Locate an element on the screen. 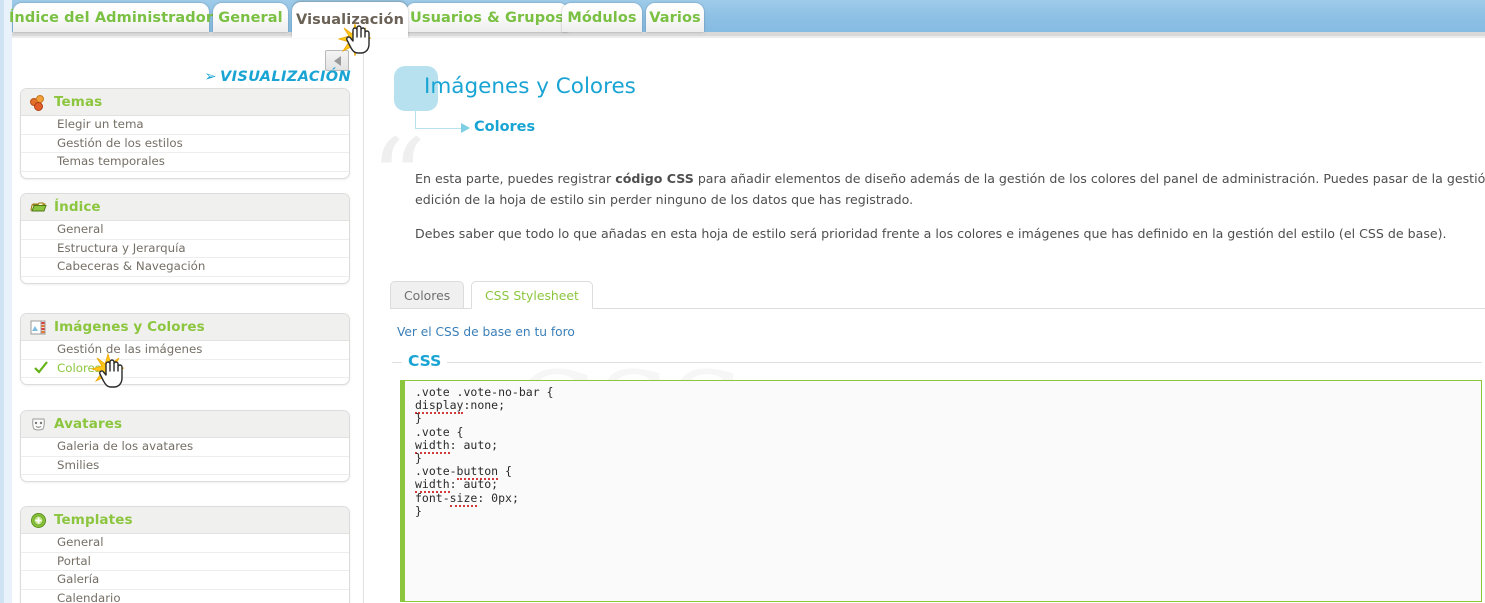 The height and width of the screenshot is (603, 1485). left-triangle-icon is located at coordinates (337, 60).